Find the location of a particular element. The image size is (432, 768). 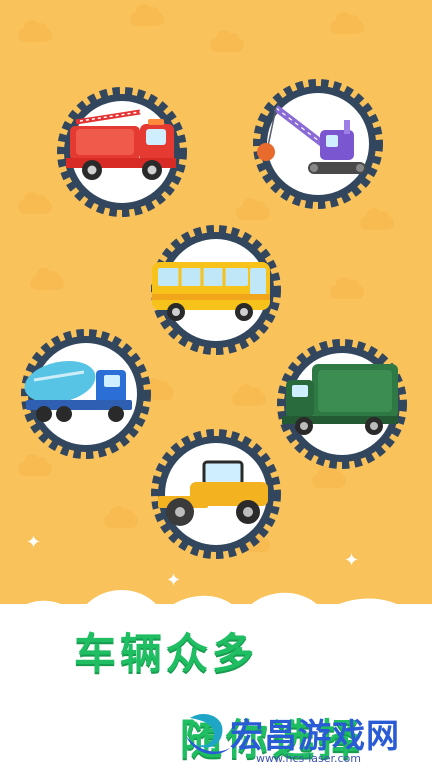

vehicle-card-road-roller is located at coordinates (216, 494).